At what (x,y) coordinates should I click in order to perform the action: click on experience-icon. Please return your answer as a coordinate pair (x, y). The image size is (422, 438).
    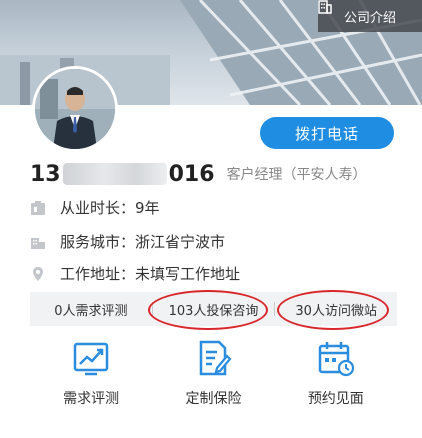
    Looking at the image, I should click on (38, 207).